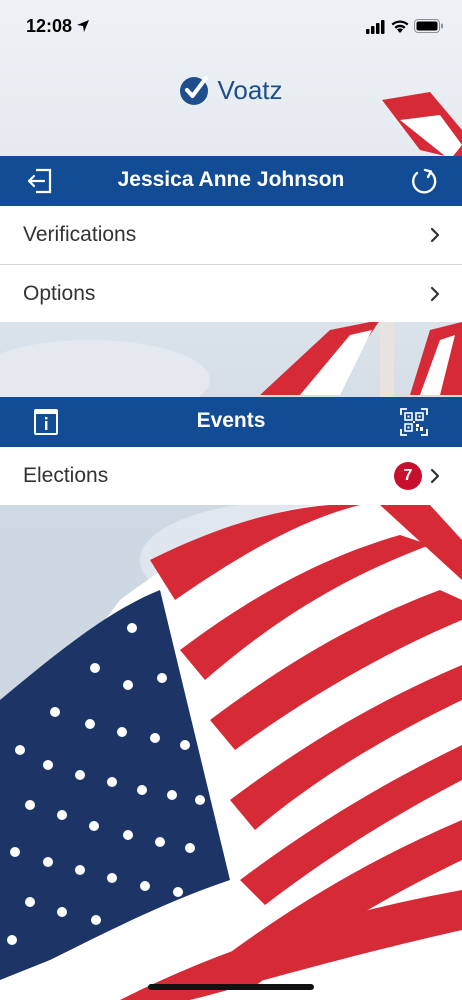 This screenshot has height=1000, width=462. Describe the element at coordinates (49, 26) in the screenshot. I see `status-time: 12:08` at that location.